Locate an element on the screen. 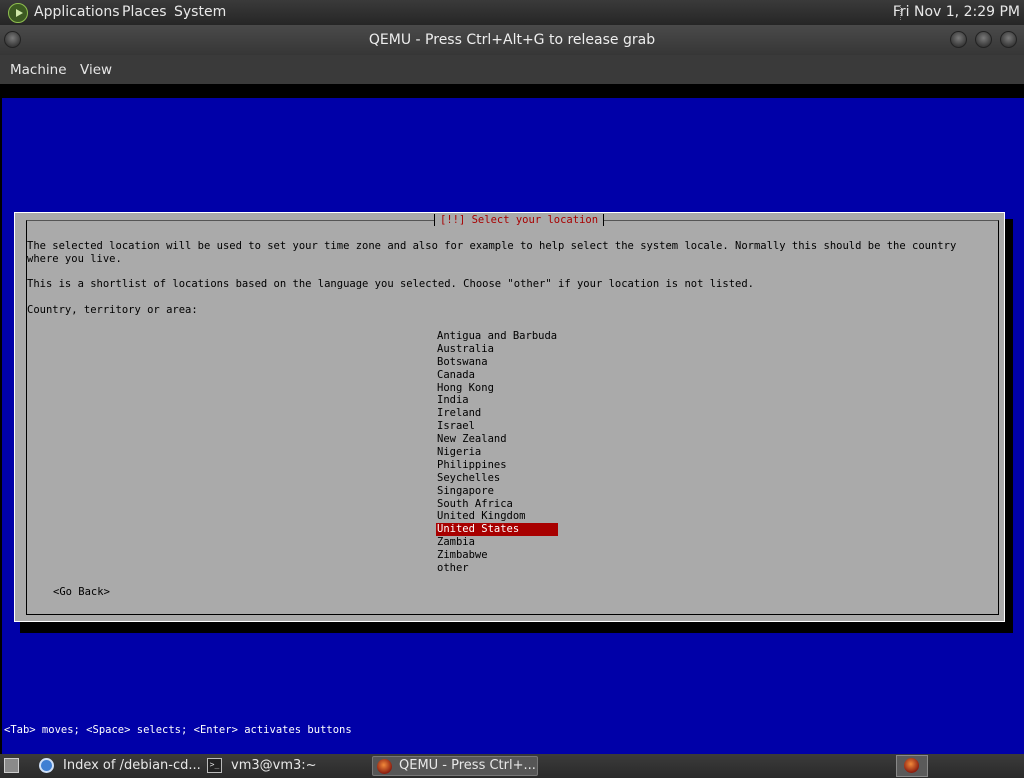 The width and height of the screenshot is (1024, 778). list-item: Seychelles is located at coordinates (497, 478).